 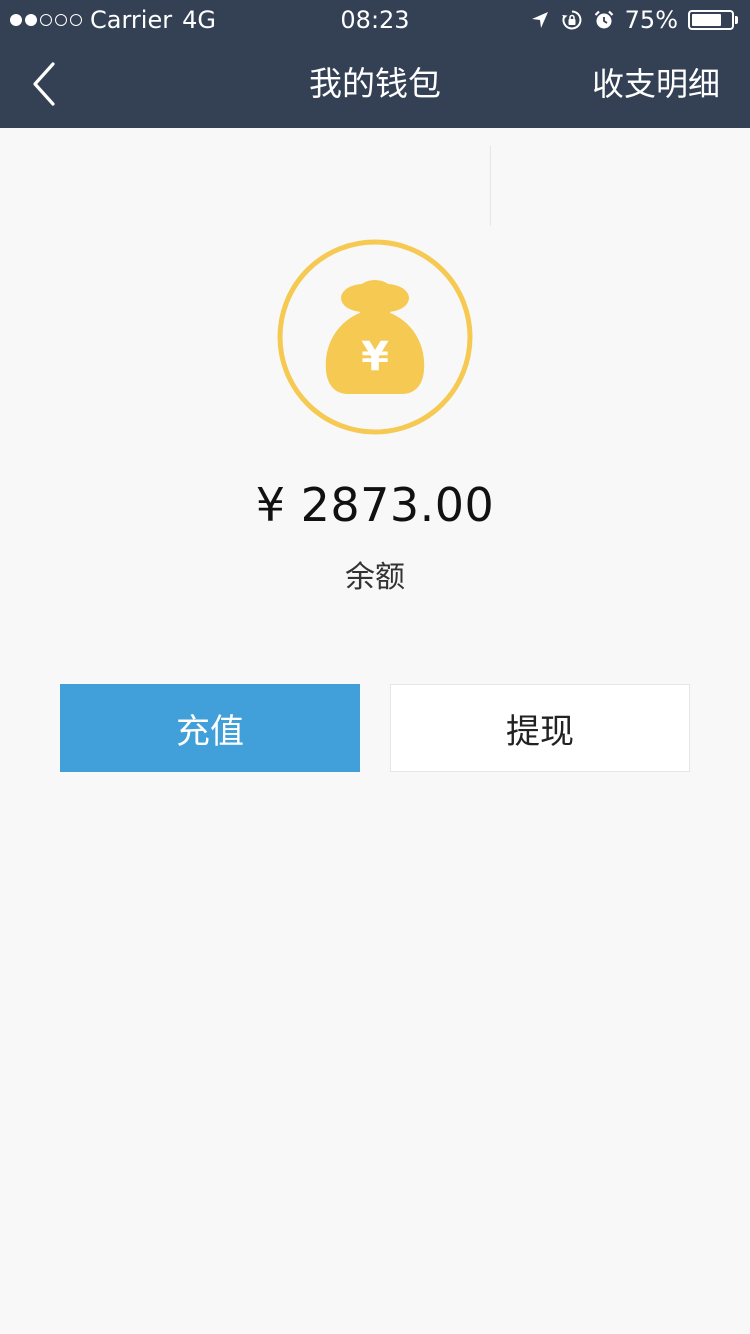 What do you see at coordinates (706, 20) in the screenshot?
I see `battery-level` at bounding box center [706, 20].